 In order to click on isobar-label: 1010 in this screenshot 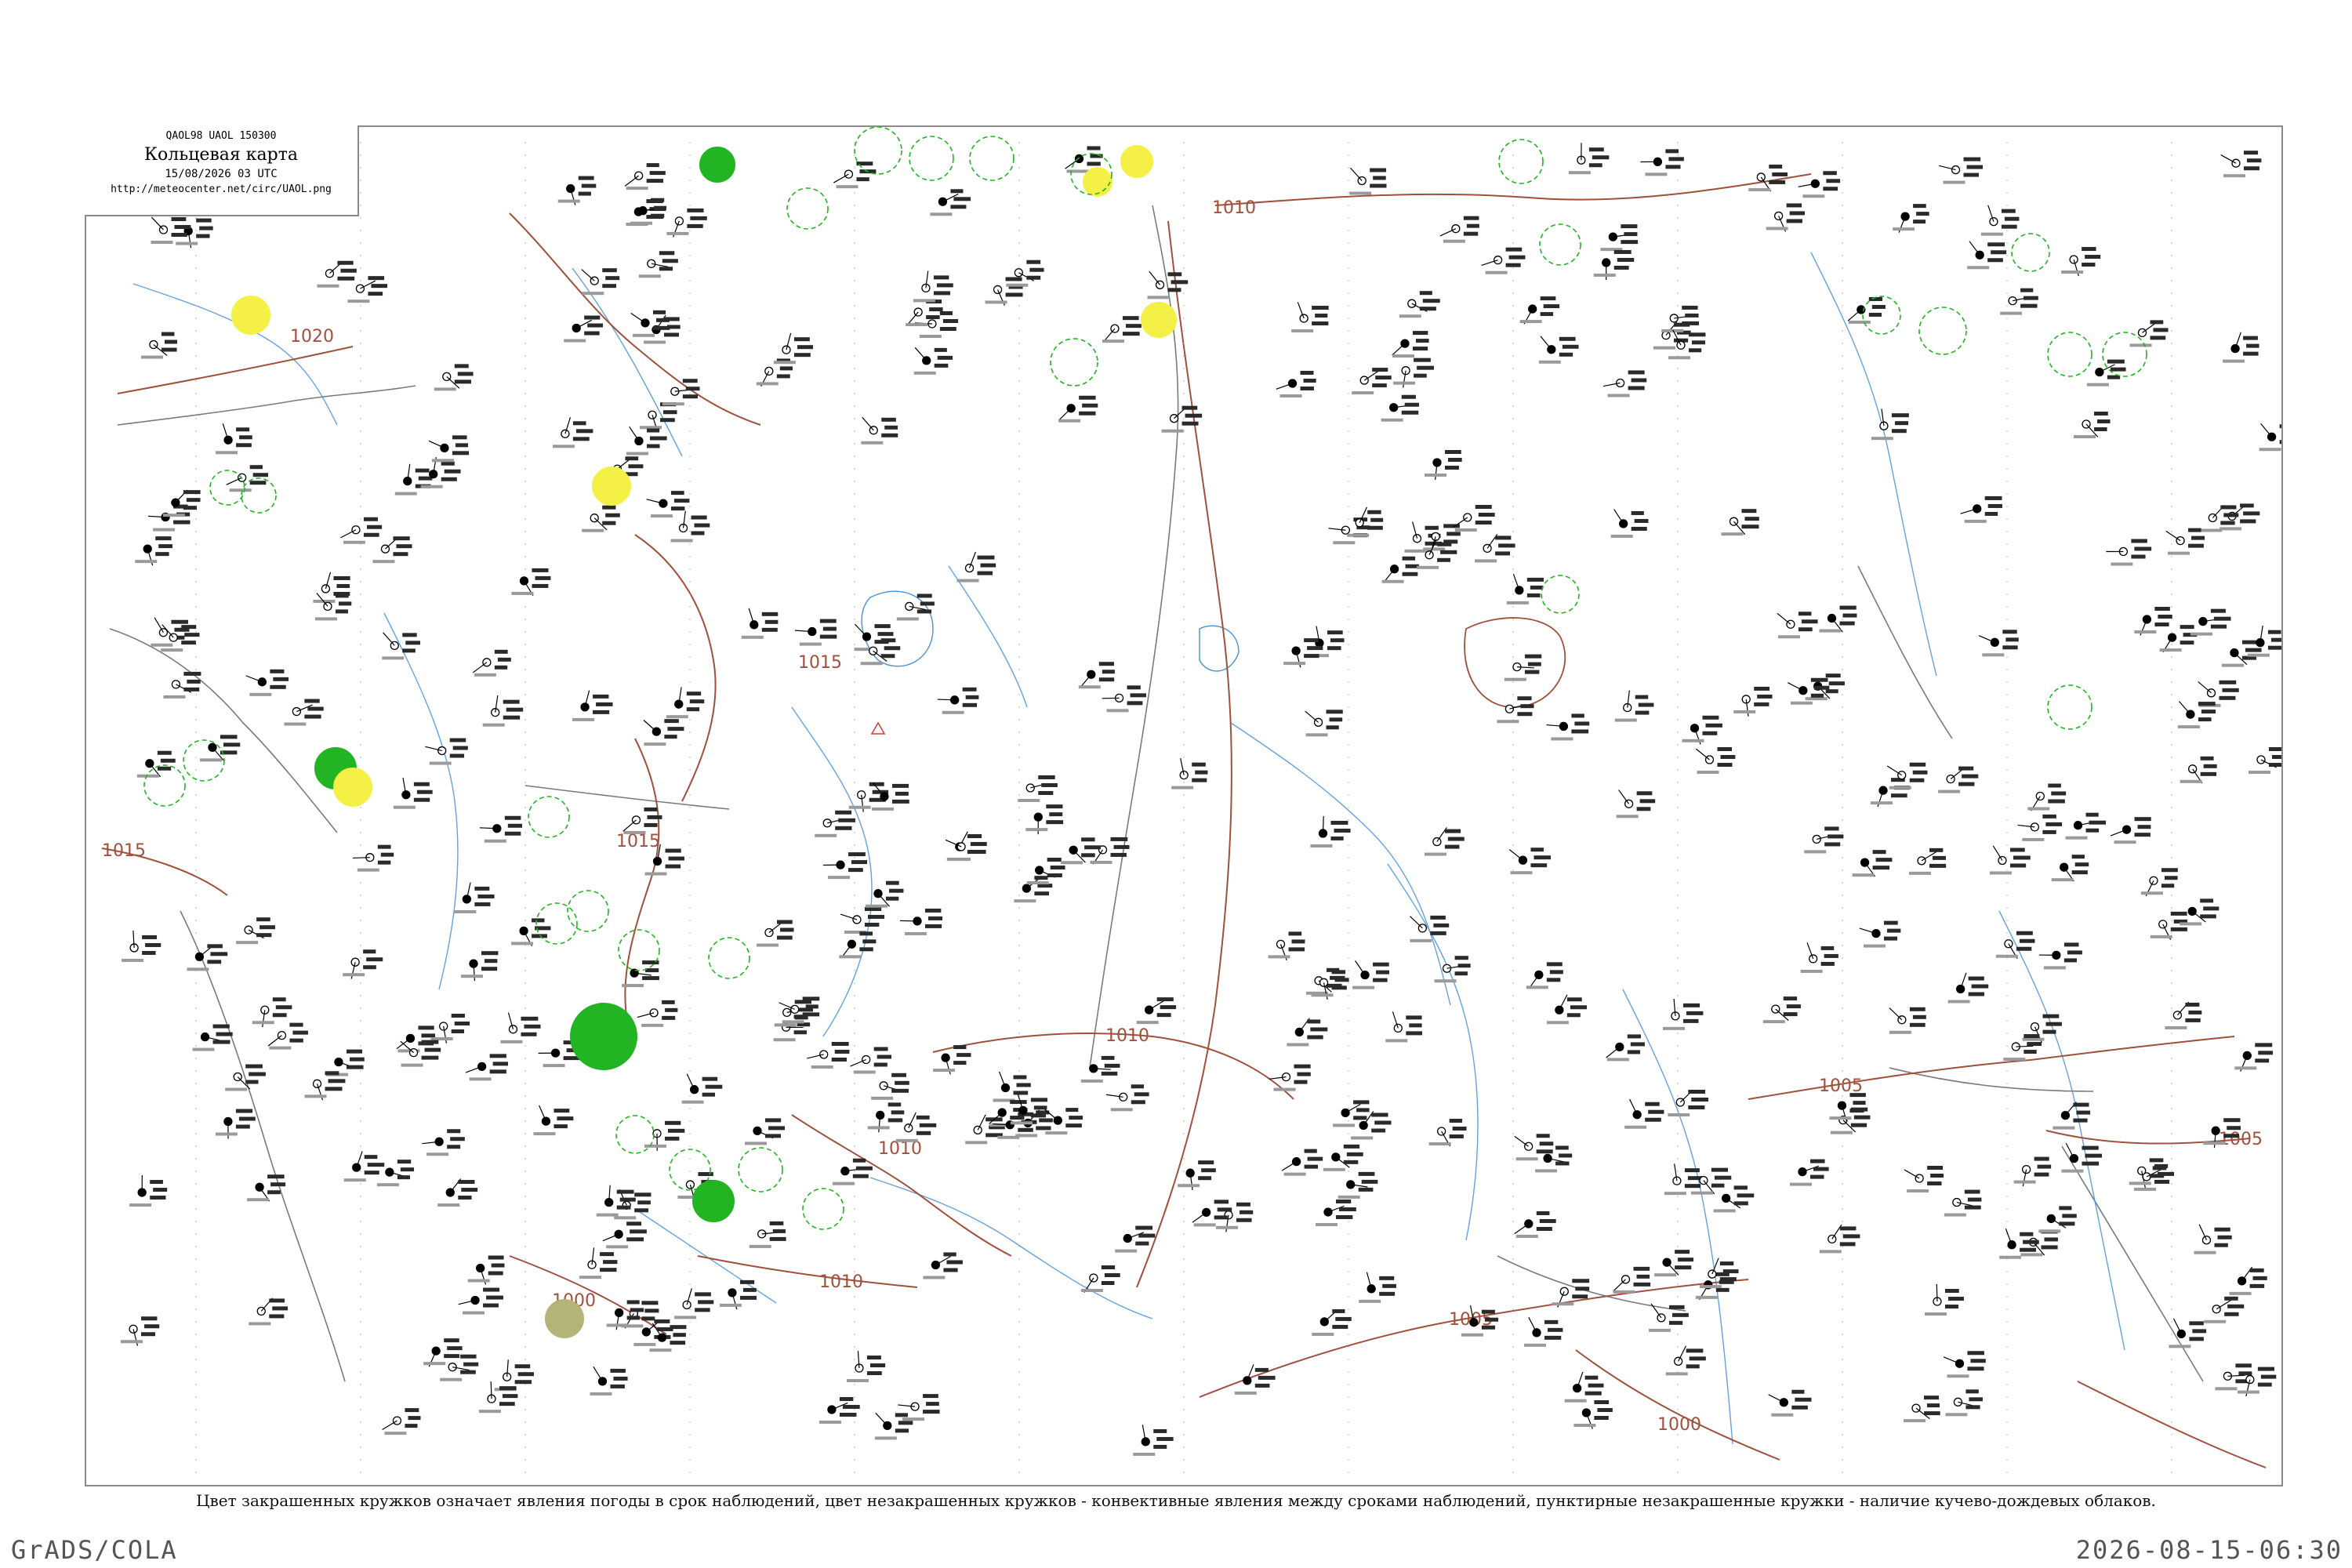, I will do `click(1127, 1036)`.